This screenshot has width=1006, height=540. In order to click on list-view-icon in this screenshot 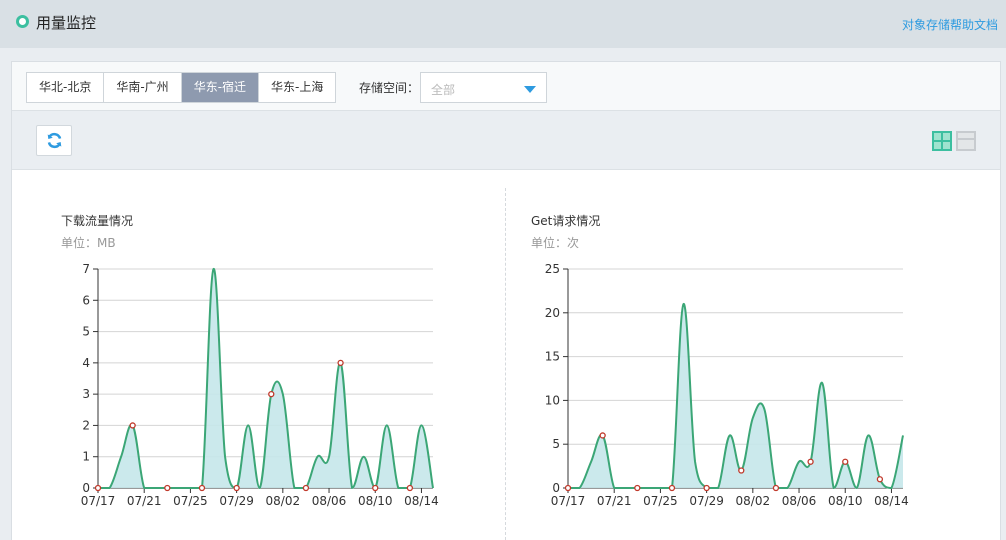, I will do `click(966, 141)`.